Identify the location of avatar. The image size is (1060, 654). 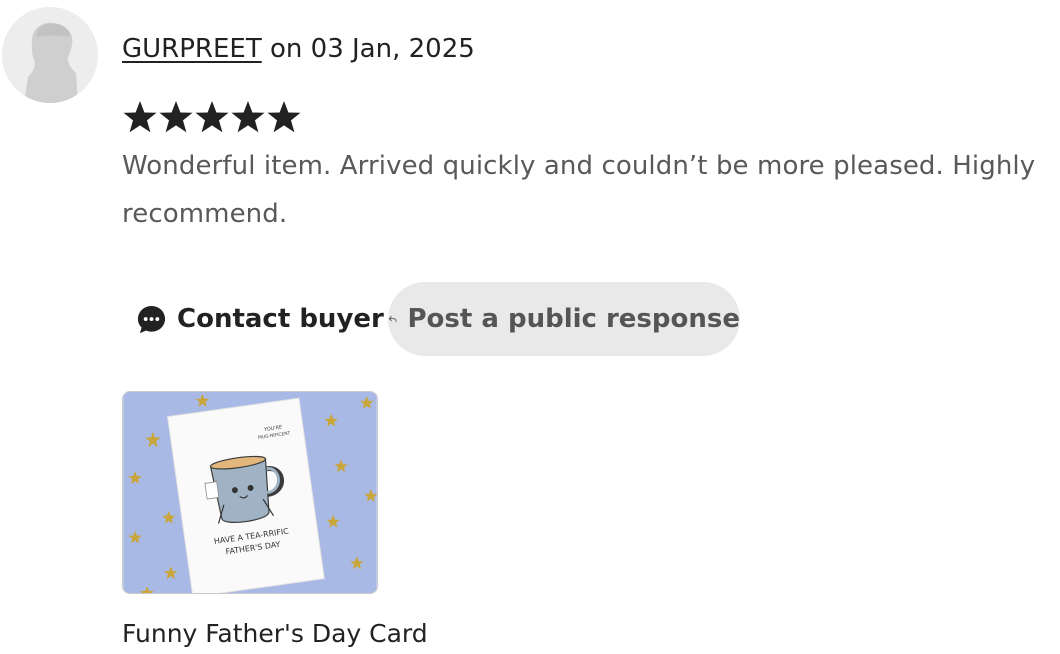
(50, 55).